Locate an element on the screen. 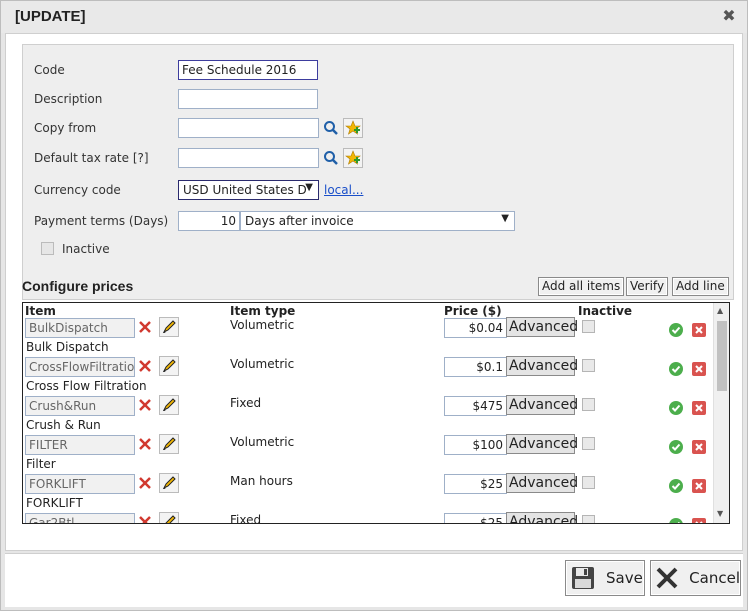 This screenshot has height=611, width=748. configure-prices-title: Configure prices is located at coordinates (78, 286).